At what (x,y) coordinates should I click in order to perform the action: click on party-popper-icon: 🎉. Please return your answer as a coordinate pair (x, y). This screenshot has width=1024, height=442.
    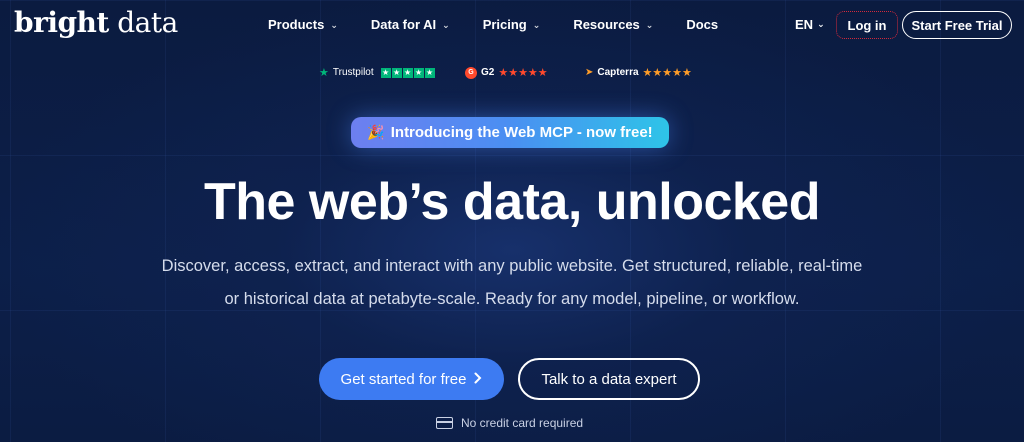
    Looking at the image, I should click on (376, 132).